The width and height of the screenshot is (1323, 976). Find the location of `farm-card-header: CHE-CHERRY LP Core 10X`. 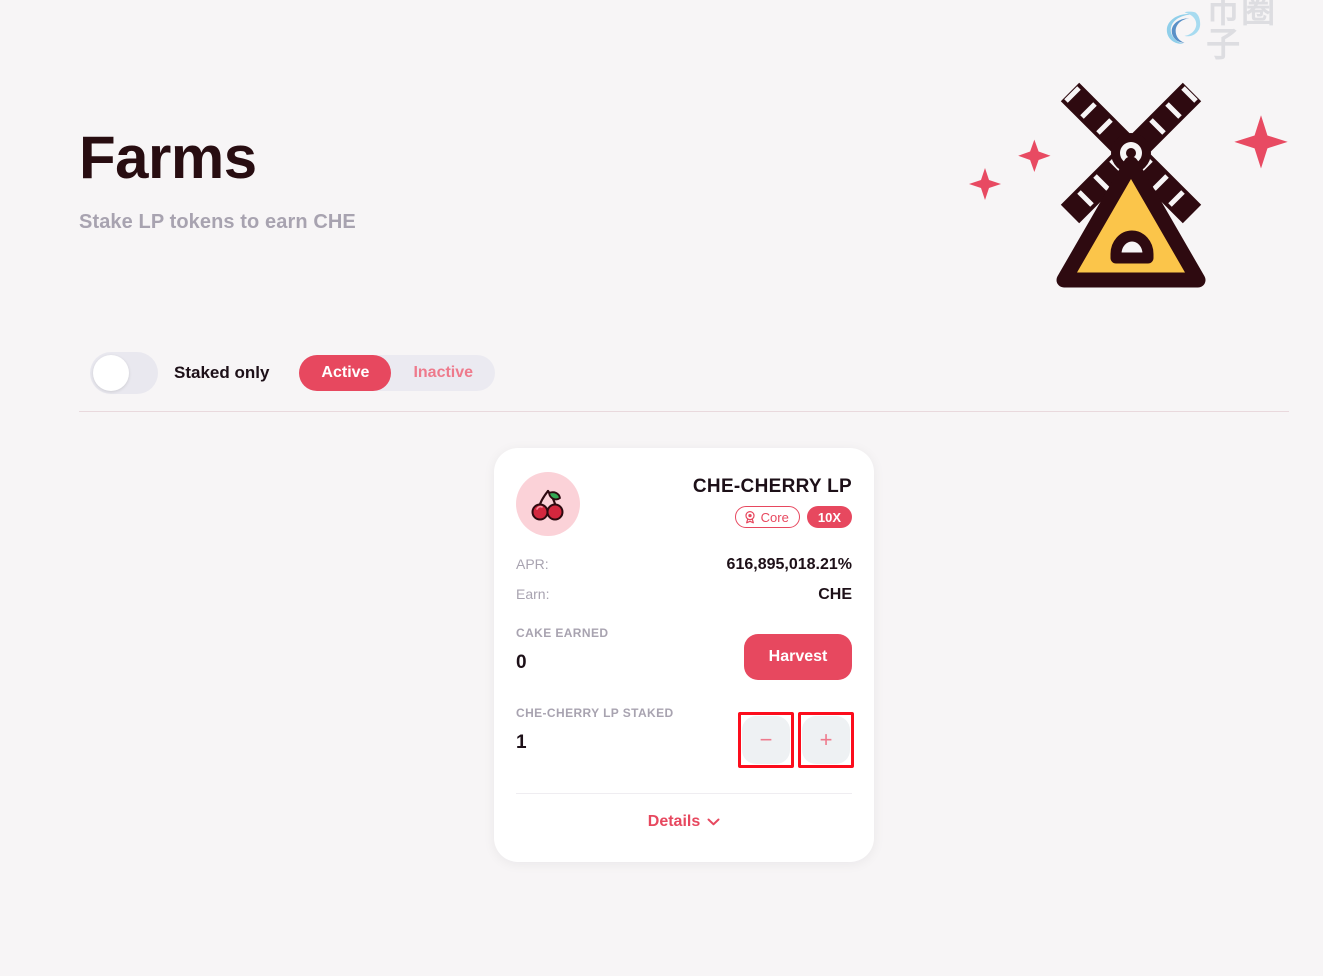

farm-card-header: CHE-CHERRY LP Core 10X is located at coordinates (684, 508).